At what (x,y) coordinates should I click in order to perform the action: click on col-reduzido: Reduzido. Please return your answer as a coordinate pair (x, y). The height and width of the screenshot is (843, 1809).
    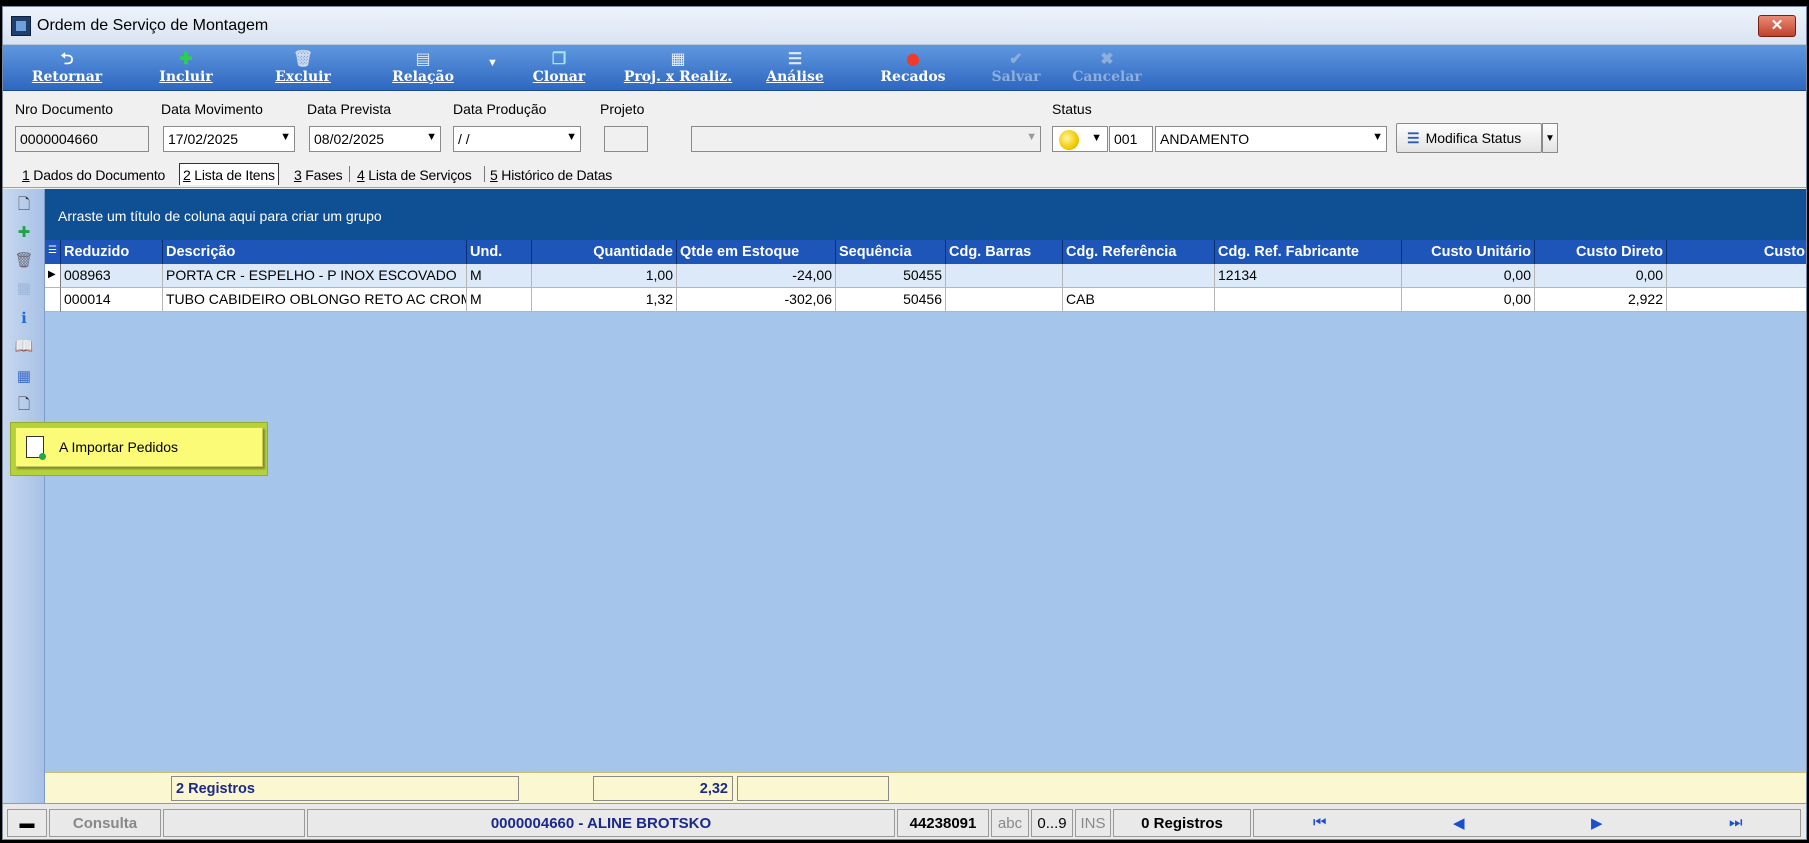
    Looking at the image, I should click on (112, 252).